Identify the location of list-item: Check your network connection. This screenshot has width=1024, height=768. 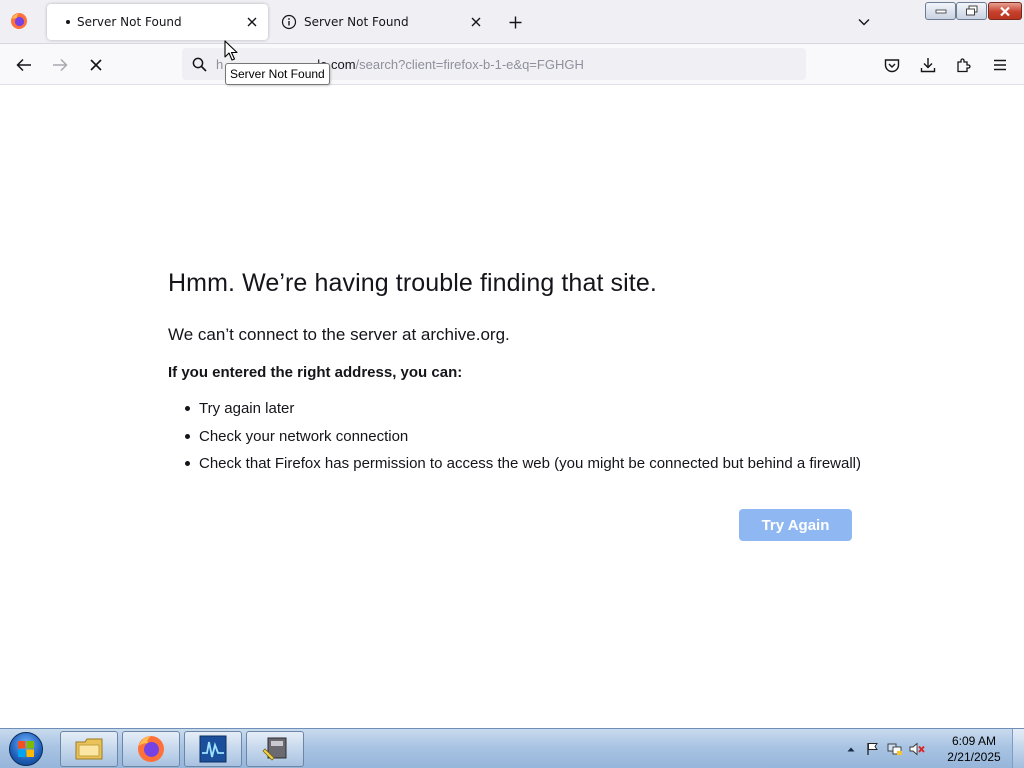
(523, 440).